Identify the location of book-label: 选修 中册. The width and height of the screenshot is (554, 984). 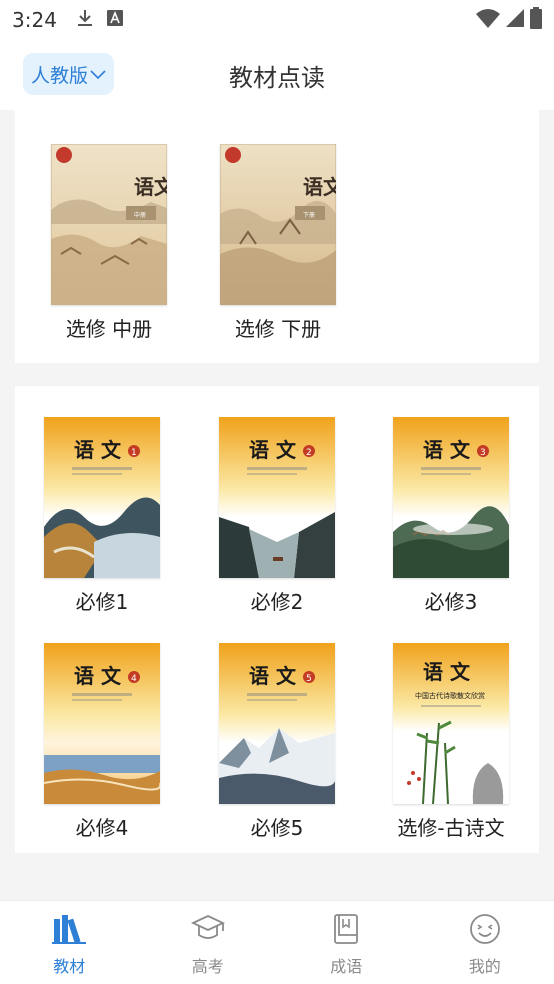
(109, 329).